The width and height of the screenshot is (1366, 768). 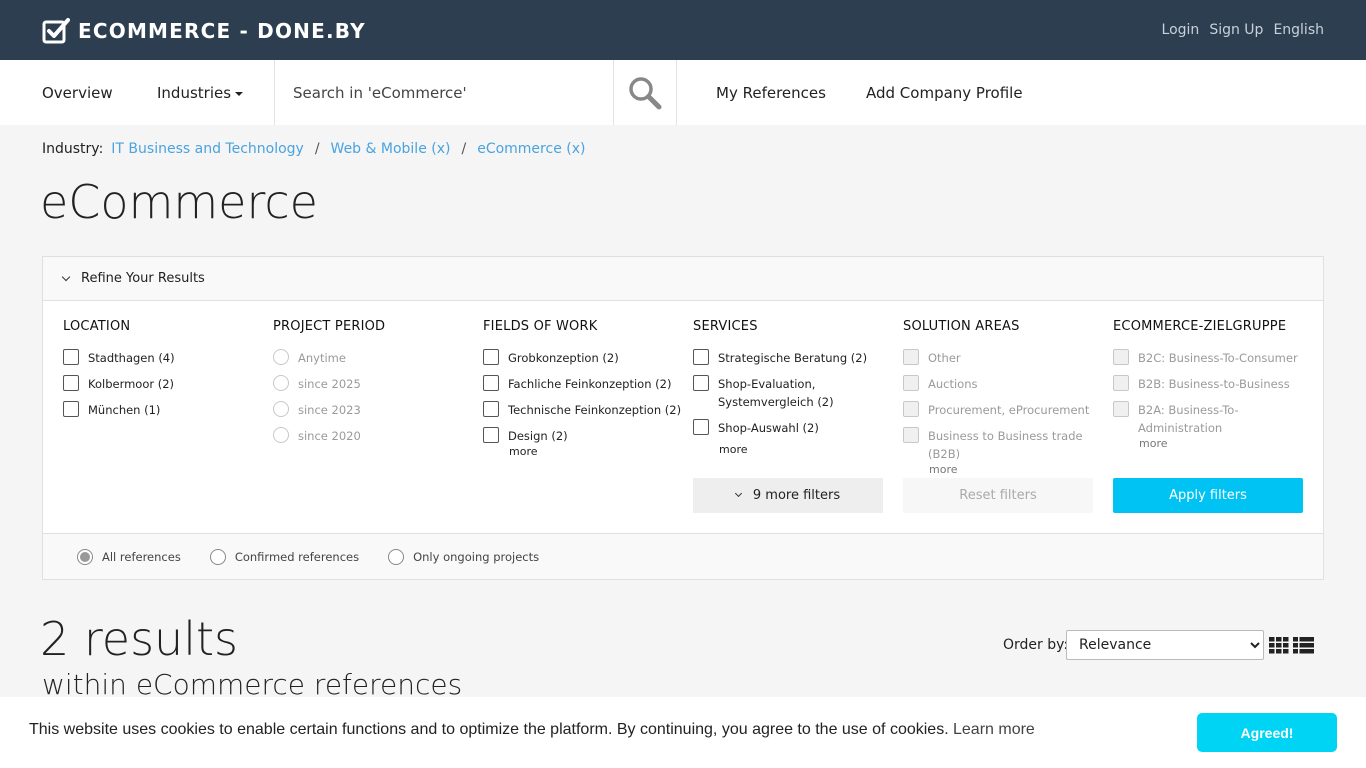 I want to click on filter-option: B2A: Business-To-Administration, so click(x=1203, y=419).